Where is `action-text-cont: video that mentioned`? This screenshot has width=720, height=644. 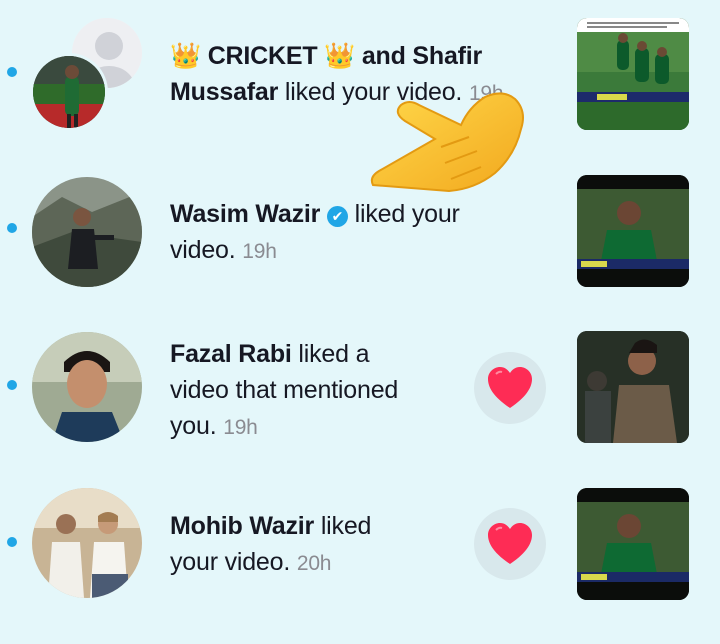 action-text-cont: video that mentioned is located at coordinates (284, 390).